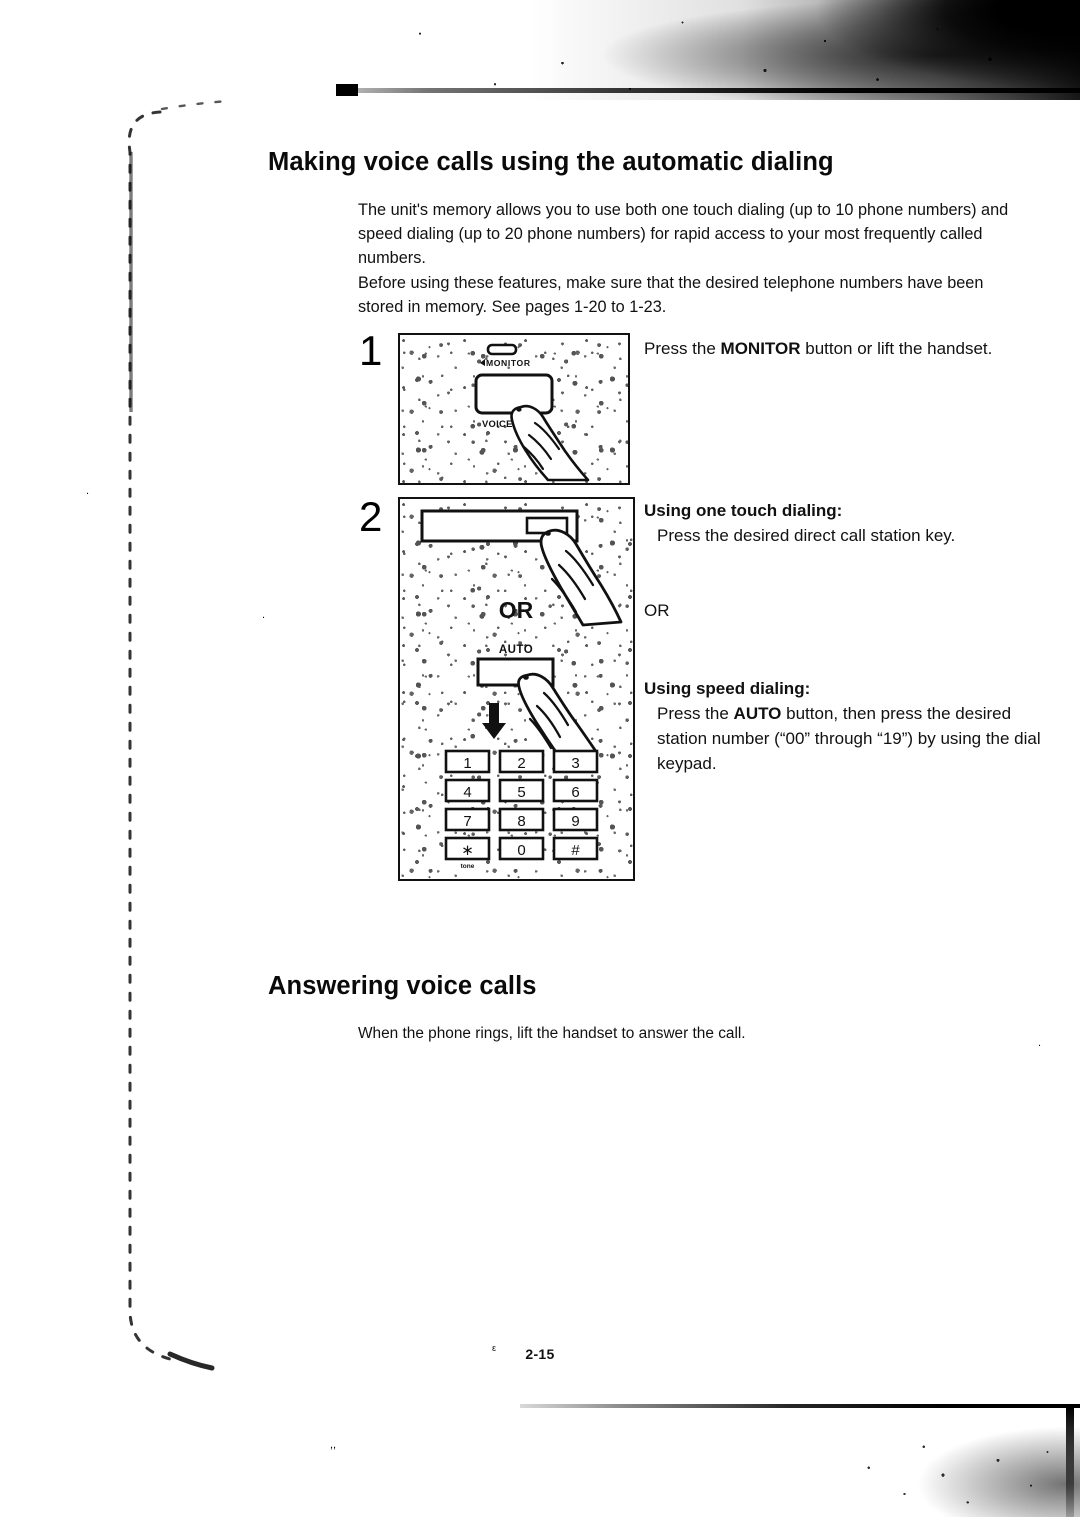  Describe the element at coordinates (371, 350) in the screenshot. I see `step-1-number: 1` at that location.